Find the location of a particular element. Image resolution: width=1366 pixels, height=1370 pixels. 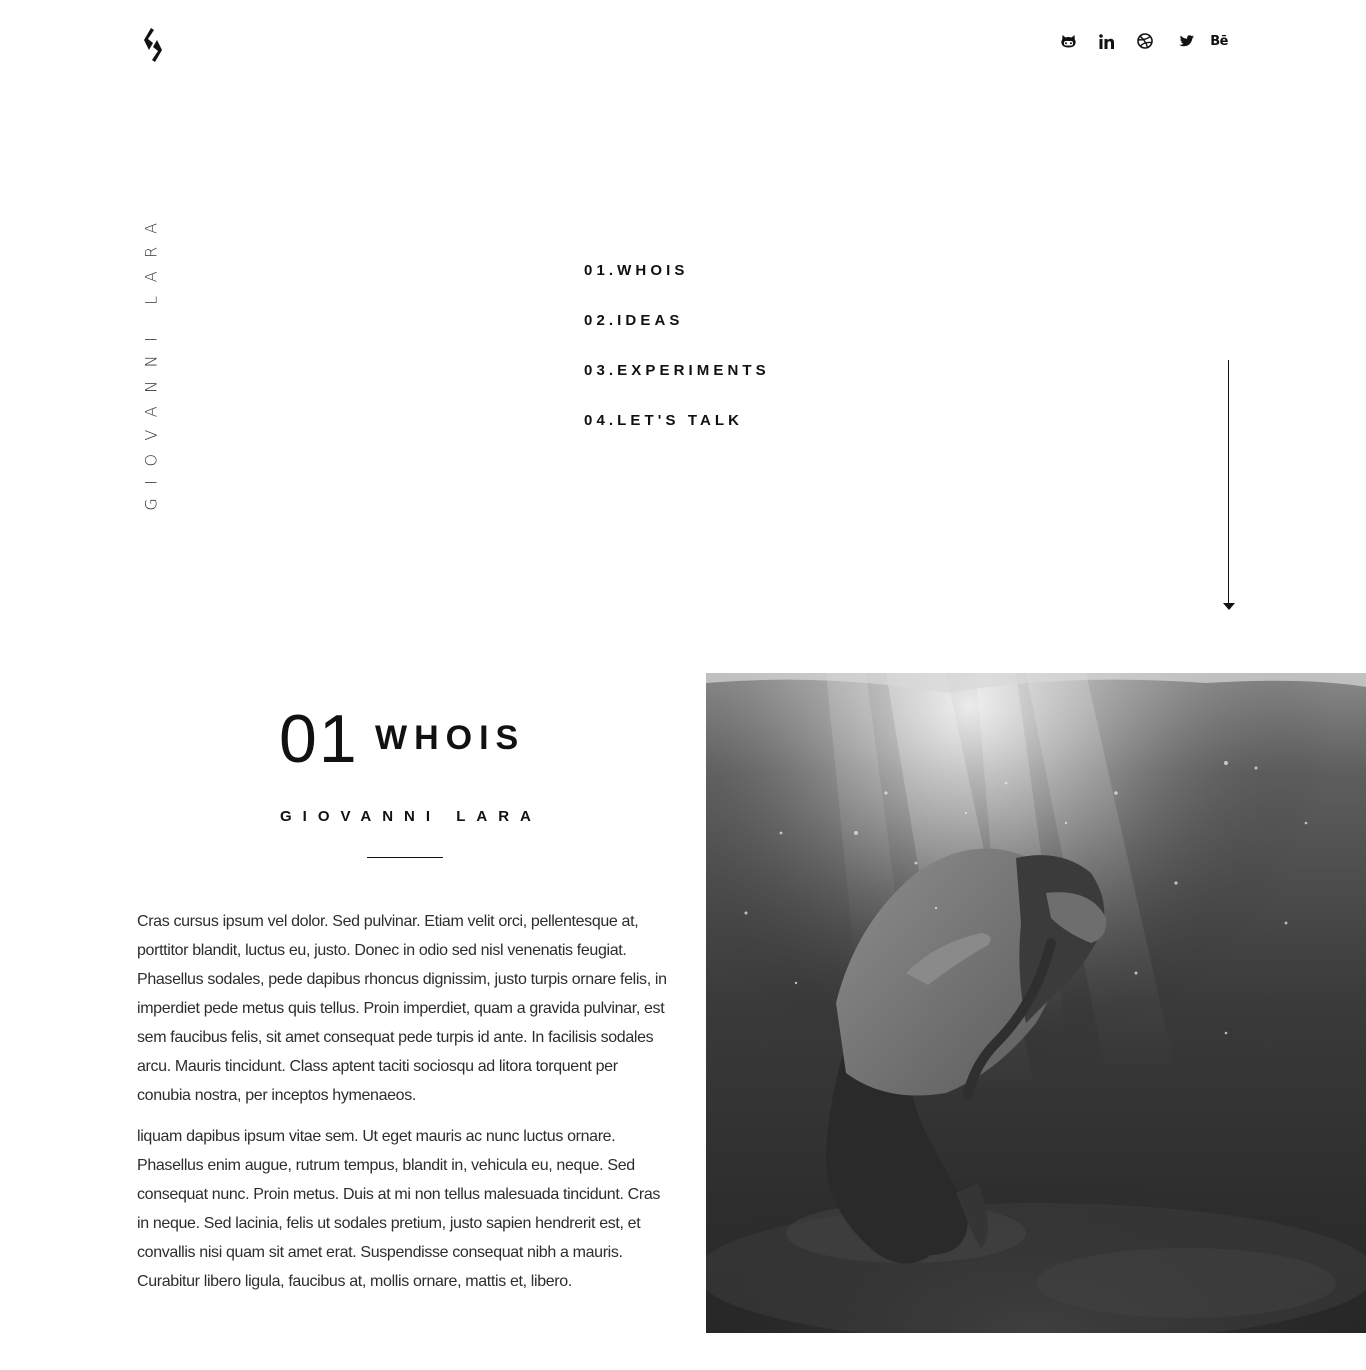

behance-link: Bē is located at coordinates (1219, 41).